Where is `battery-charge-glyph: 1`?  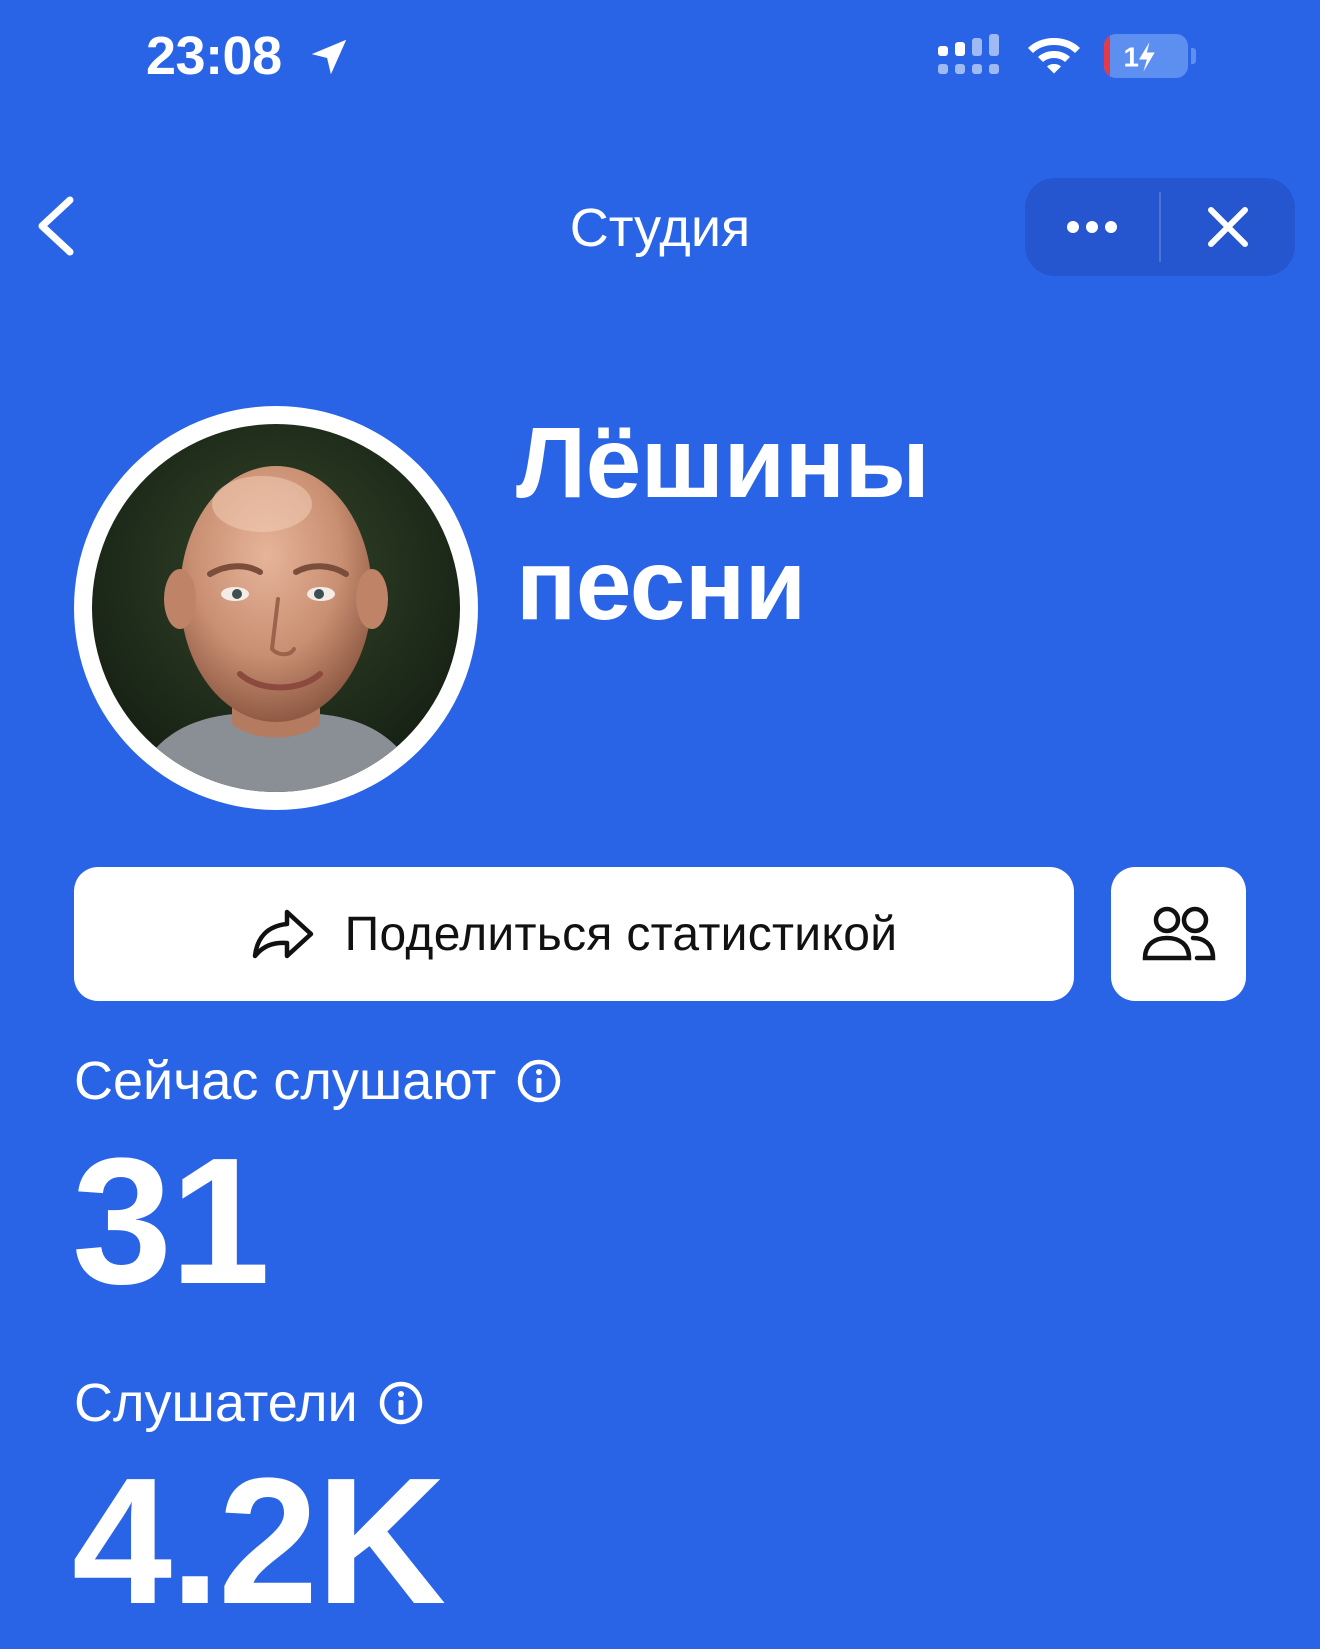 battery-charge-glyph: 1 is located at coordinates (1139, 56).